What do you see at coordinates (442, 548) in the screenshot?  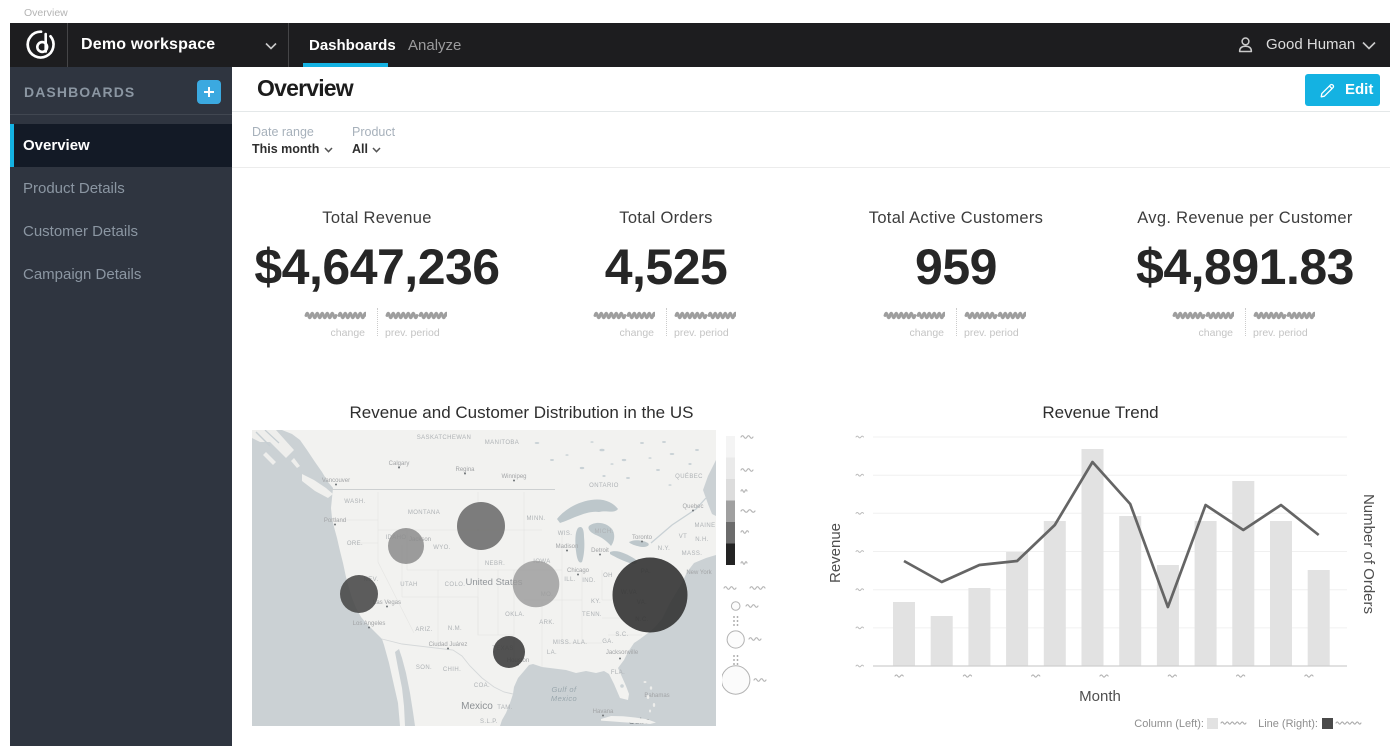 I see `svg-text: WYO.` at bounding box center [442, 548].